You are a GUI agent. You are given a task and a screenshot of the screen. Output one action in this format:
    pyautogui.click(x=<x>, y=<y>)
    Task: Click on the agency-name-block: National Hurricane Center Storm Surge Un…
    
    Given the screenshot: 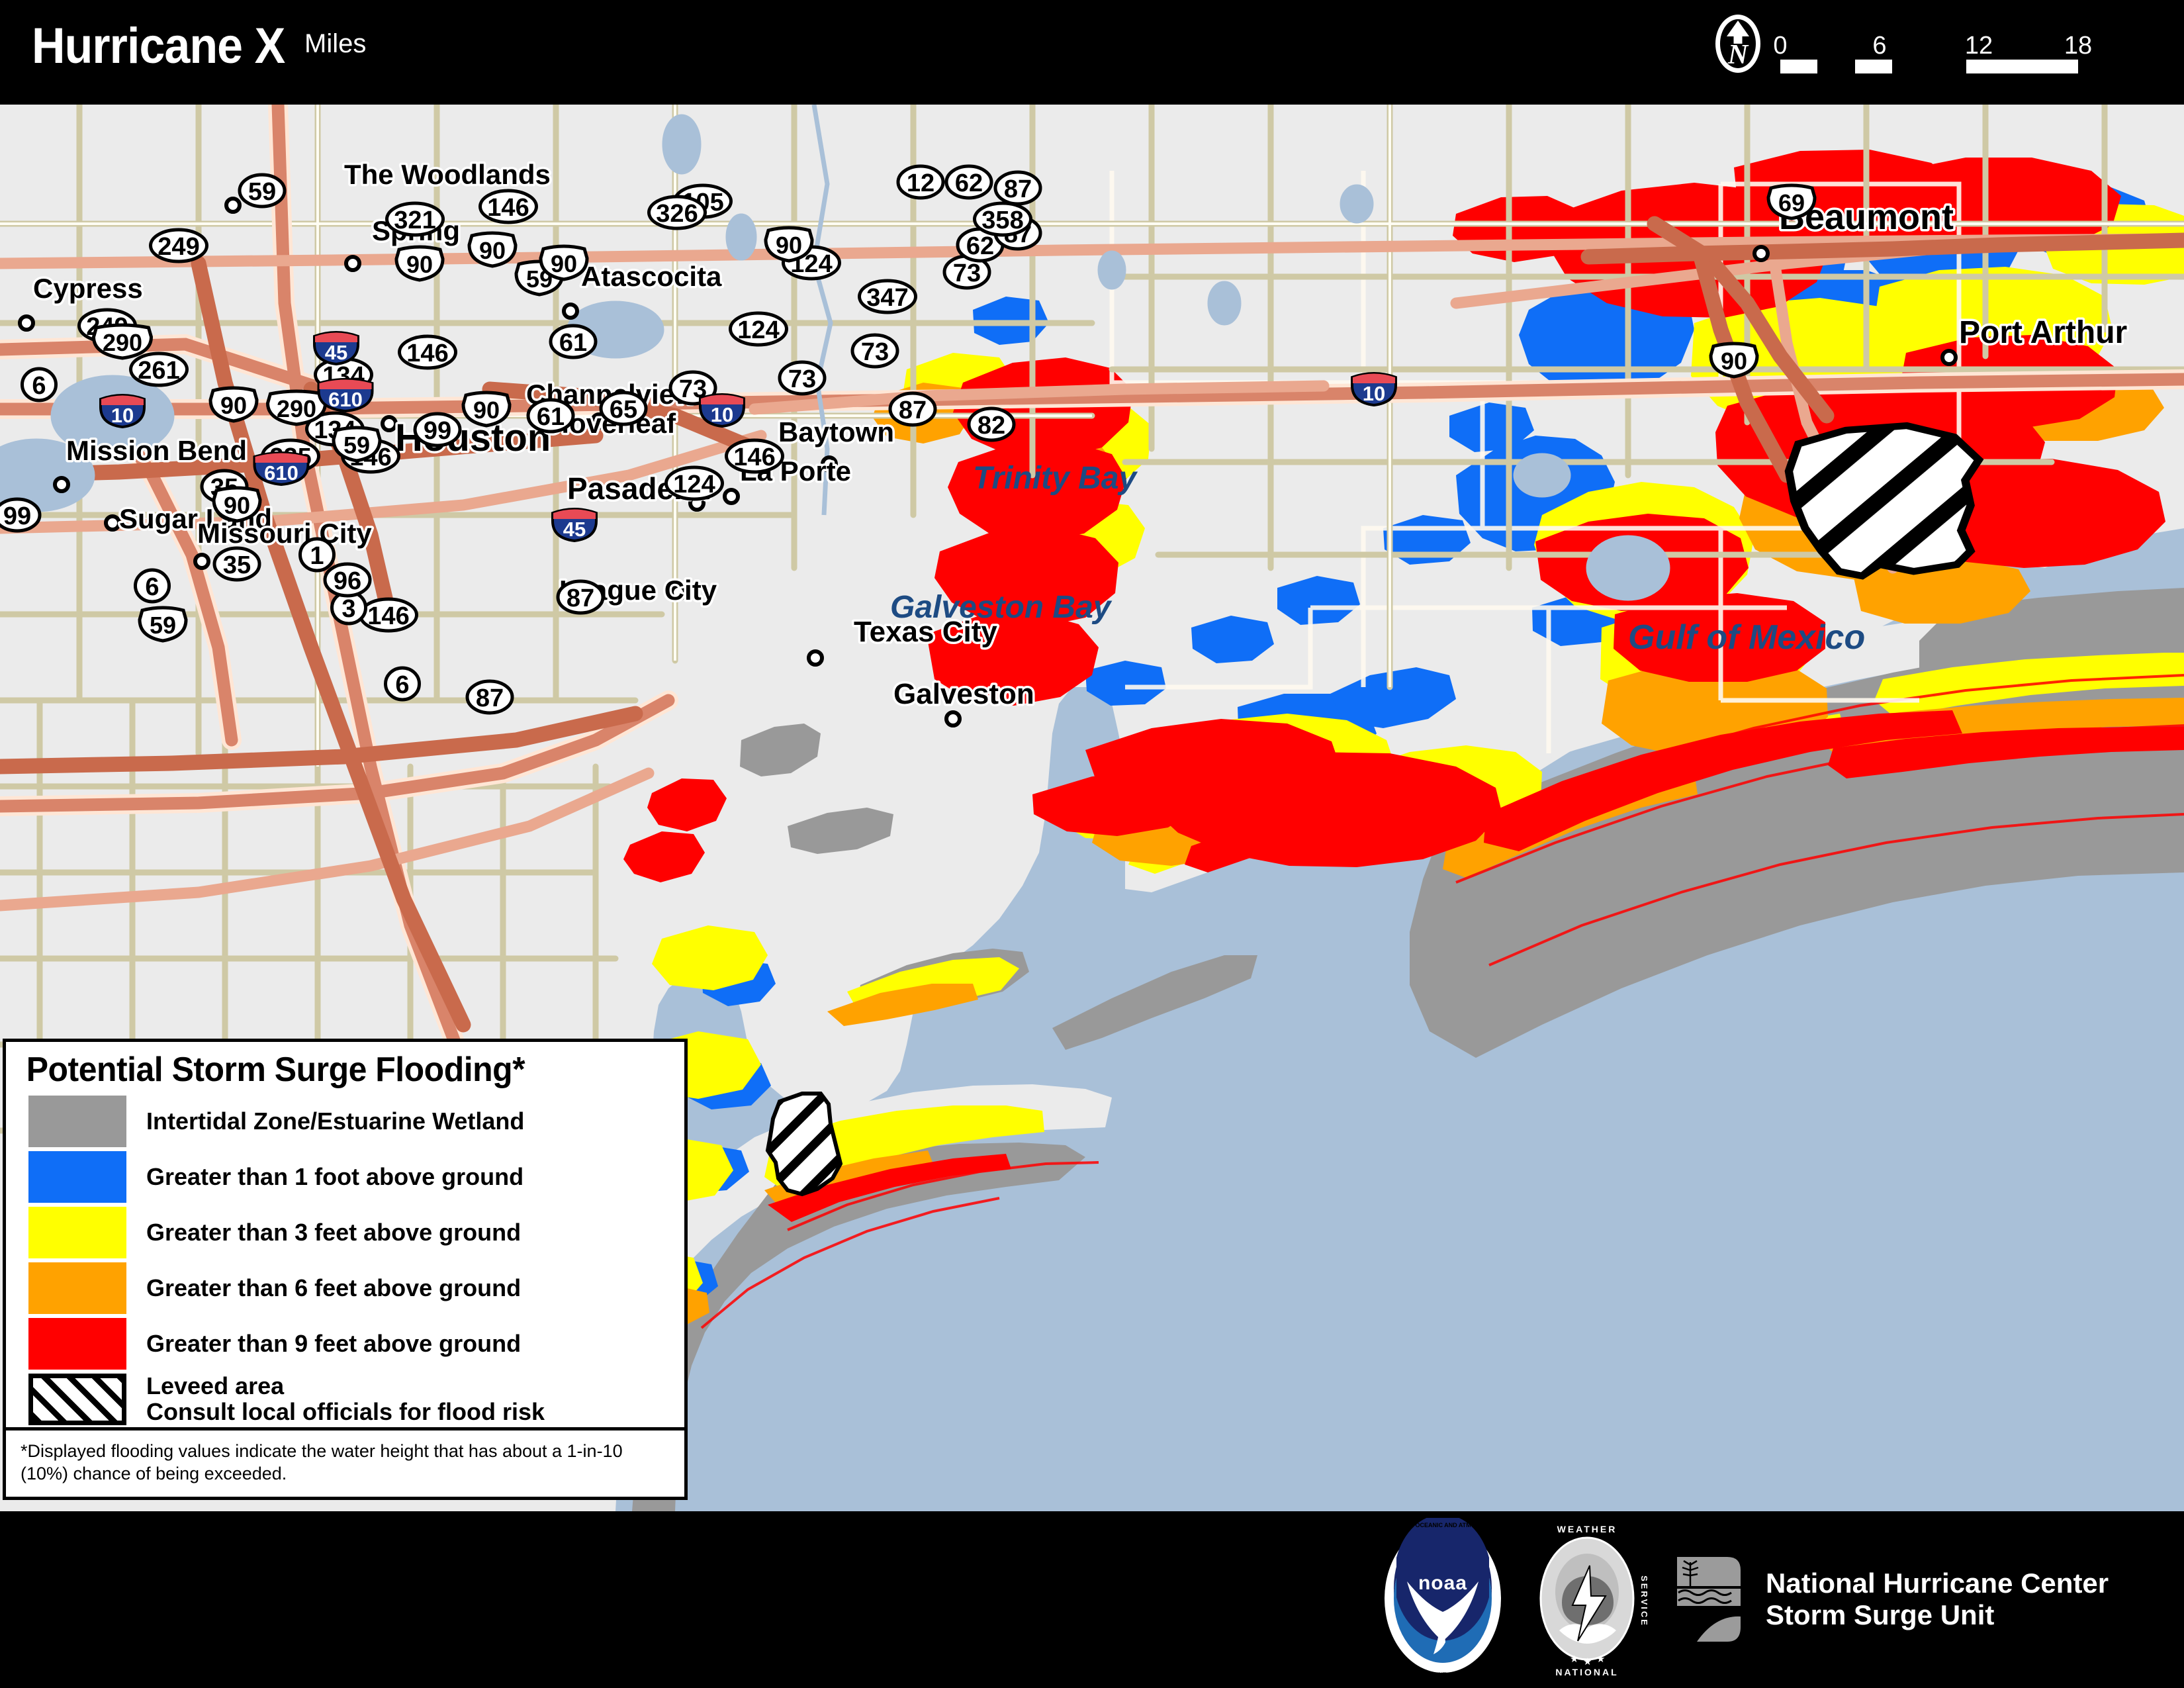 What is the action you would take?
    pyautogui.click(x=1937, y=1599)
    